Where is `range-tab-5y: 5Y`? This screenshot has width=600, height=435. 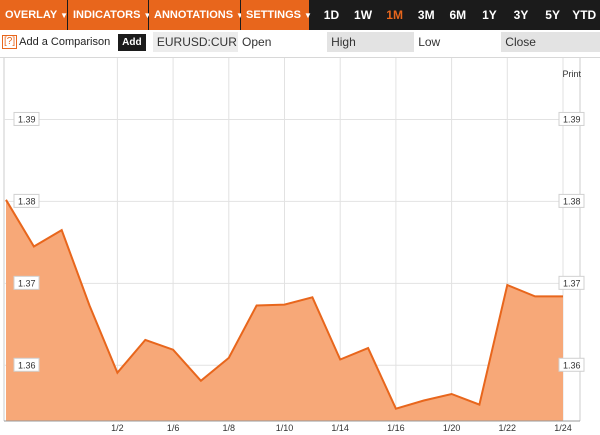 range-tab-5y: 5Y is located at coordinates (553, 15).